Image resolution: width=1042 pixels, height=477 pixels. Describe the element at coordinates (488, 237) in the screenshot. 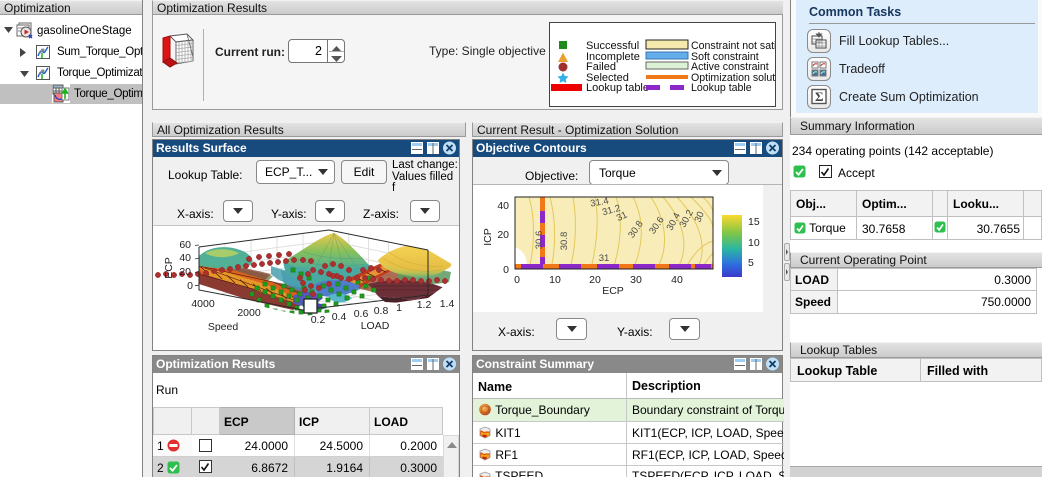

I see `svg-text: ICP` at that location.